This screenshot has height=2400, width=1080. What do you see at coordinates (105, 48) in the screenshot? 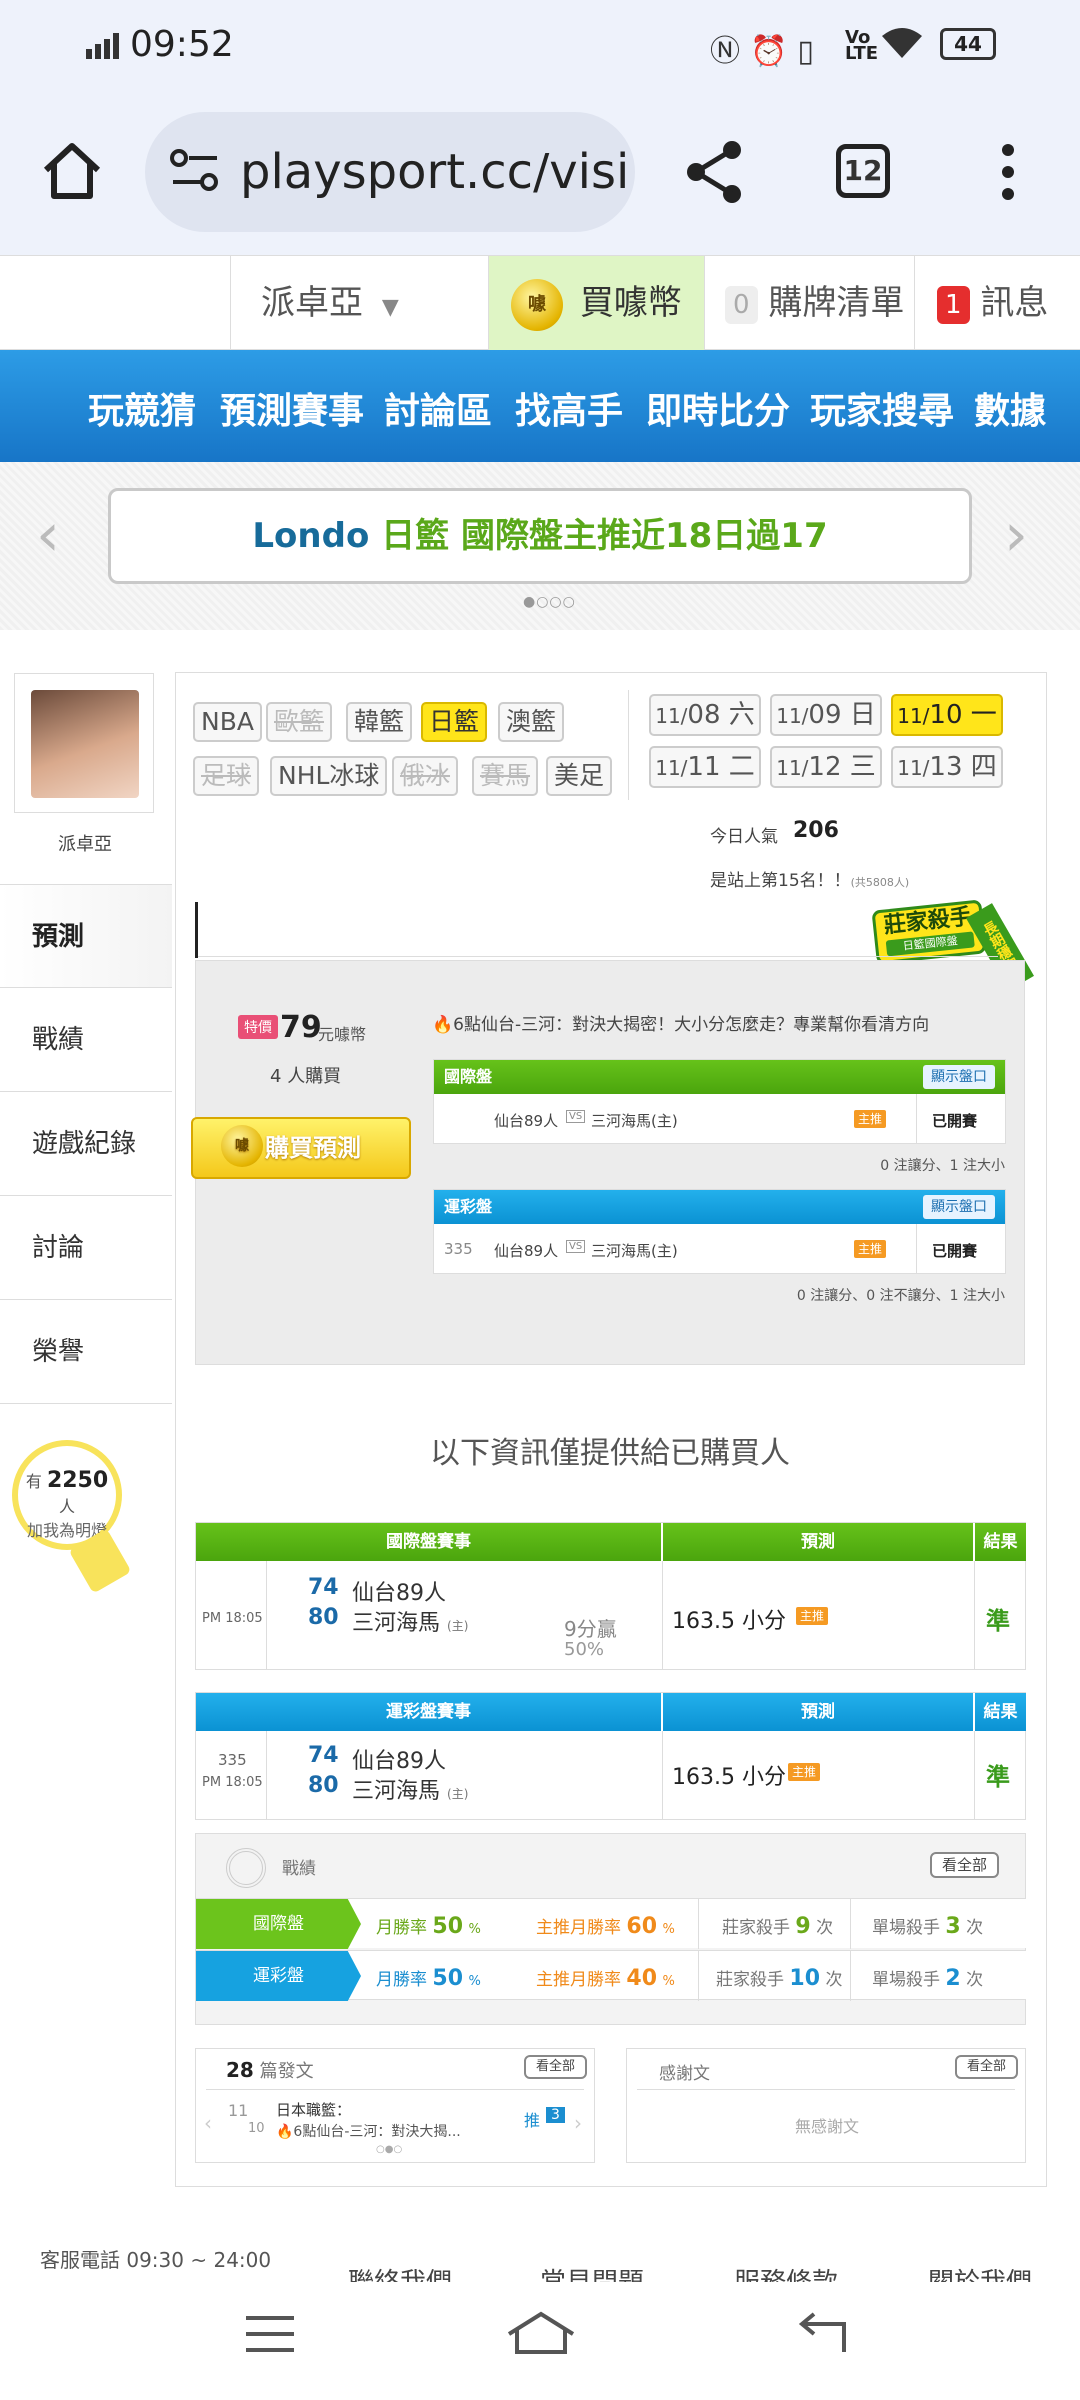
I see `signal-icon` at bounding box center [105, 48].